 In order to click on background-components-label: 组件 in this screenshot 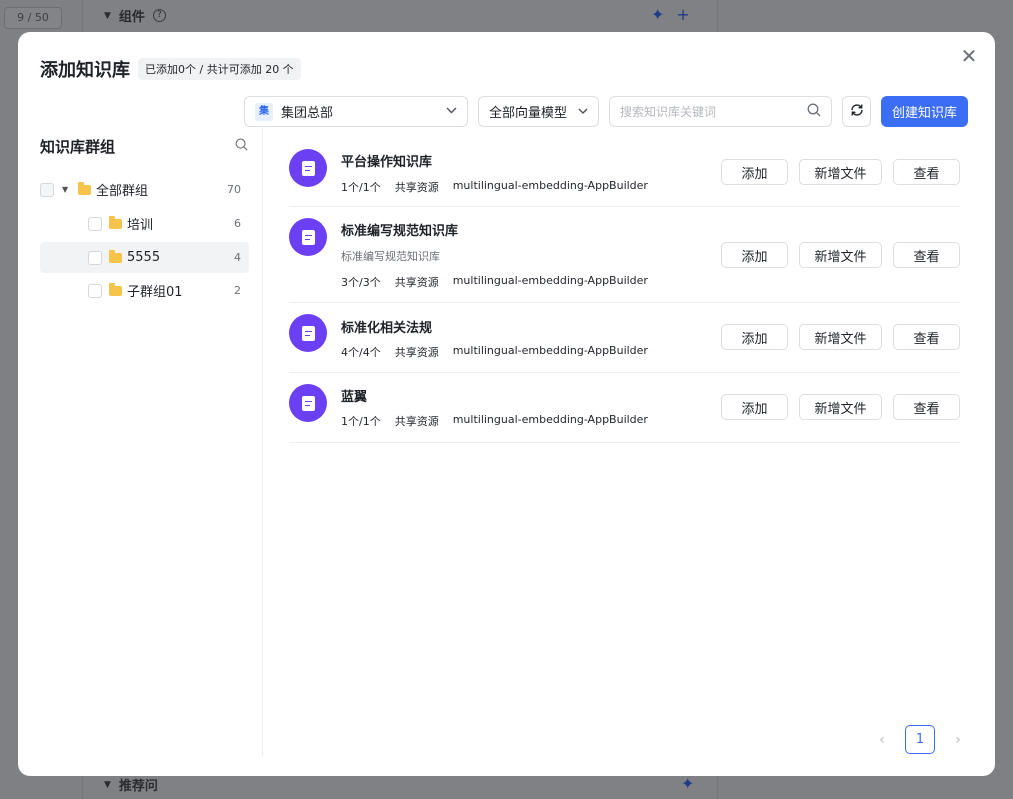, I will do `click(131, 17)`.